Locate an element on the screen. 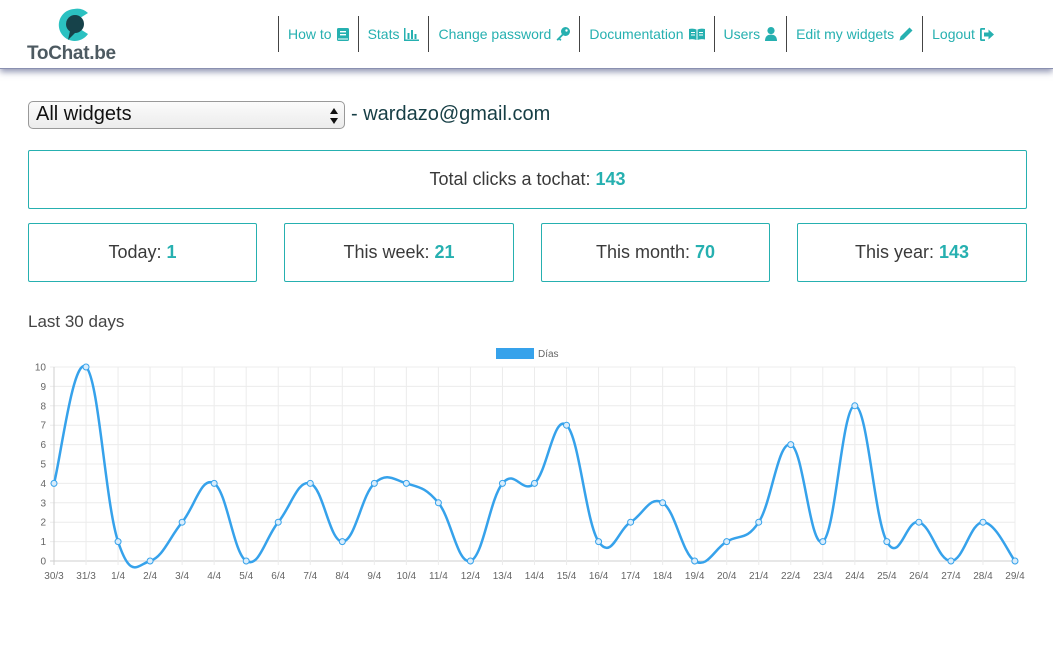  x-tick-label: 6/4 is located at coordinates (278, 576).